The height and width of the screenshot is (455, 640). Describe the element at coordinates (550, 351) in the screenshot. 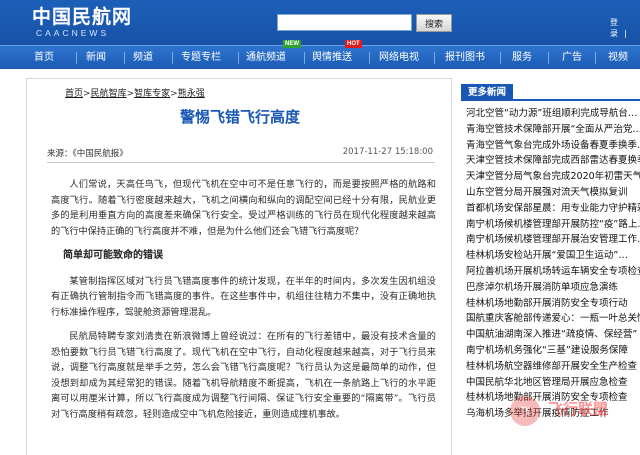

I see `list-item: 南宁机场机务强化“三基”建设服务保障` at that location.